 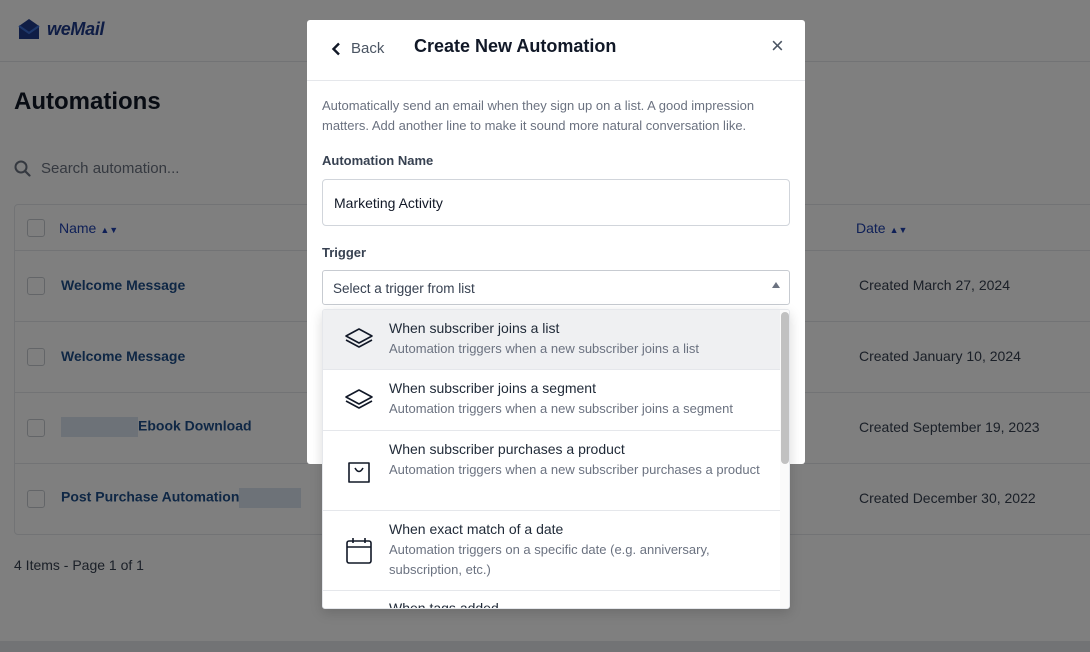 I want to click on modal-title: Create New Automation, so click(x=515, y=46).